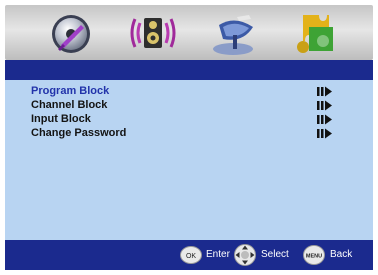 The image size is (378, 275). Describe the element at coordinates (191, 91) in the screenshot. I see `menu-item-program-block: Program Block` at that location.